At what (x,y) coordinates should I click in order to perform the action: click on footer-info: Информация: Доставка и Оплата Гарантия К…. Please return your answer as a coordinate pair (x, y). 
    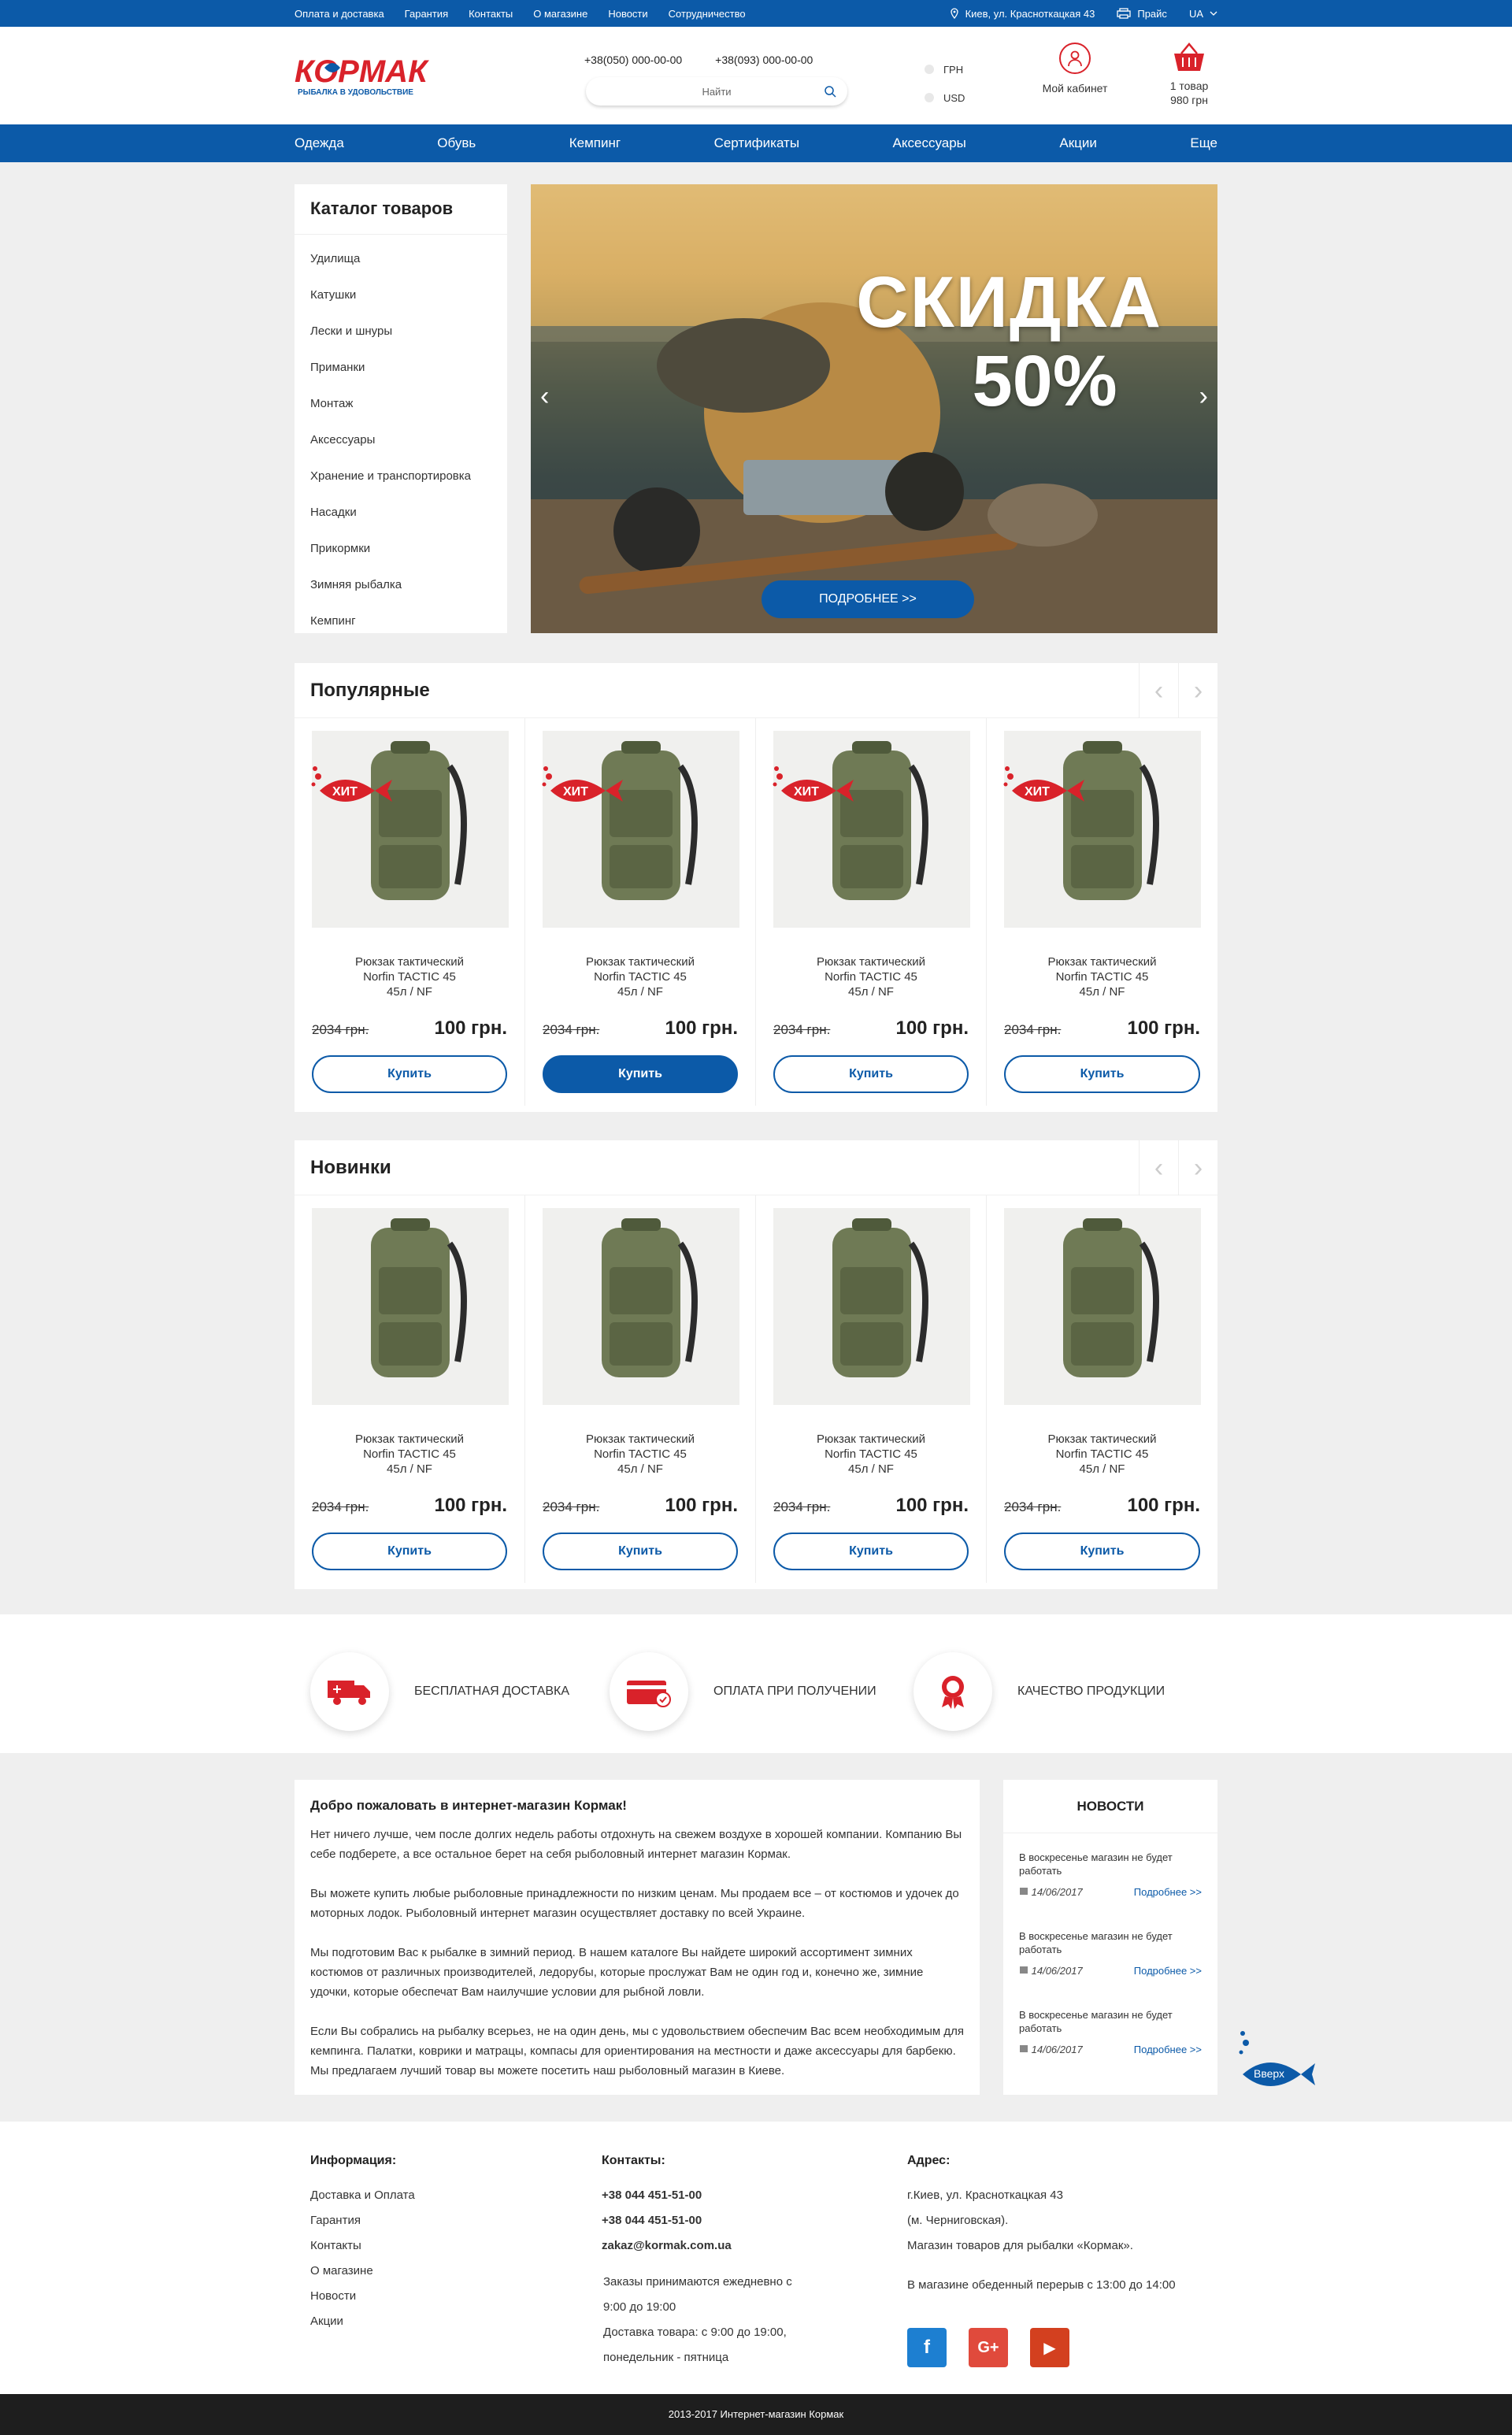
    Looking at the image, I should click on (362, 2241).